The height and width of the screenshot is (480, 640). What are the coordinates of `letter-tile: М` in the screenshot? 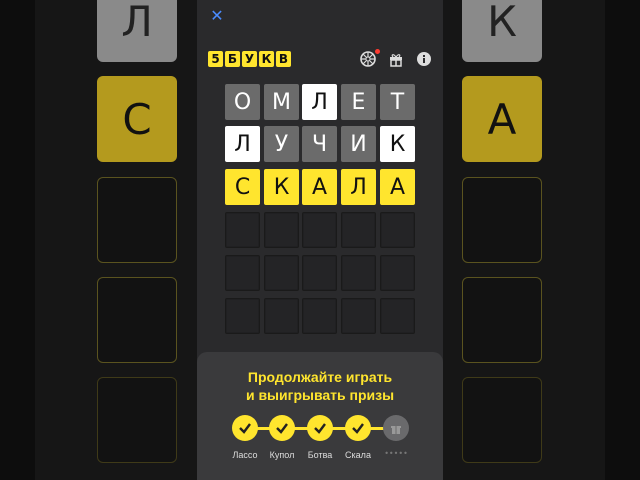 It's located at (281, 102).